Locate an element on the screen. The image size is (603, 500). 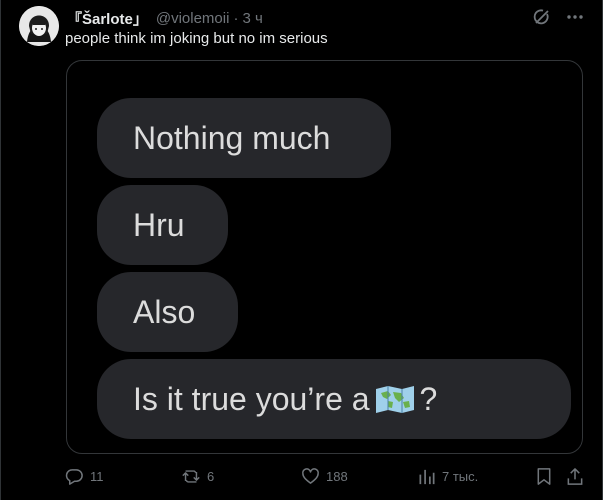
views-icon is located at coordinates (427, 476).